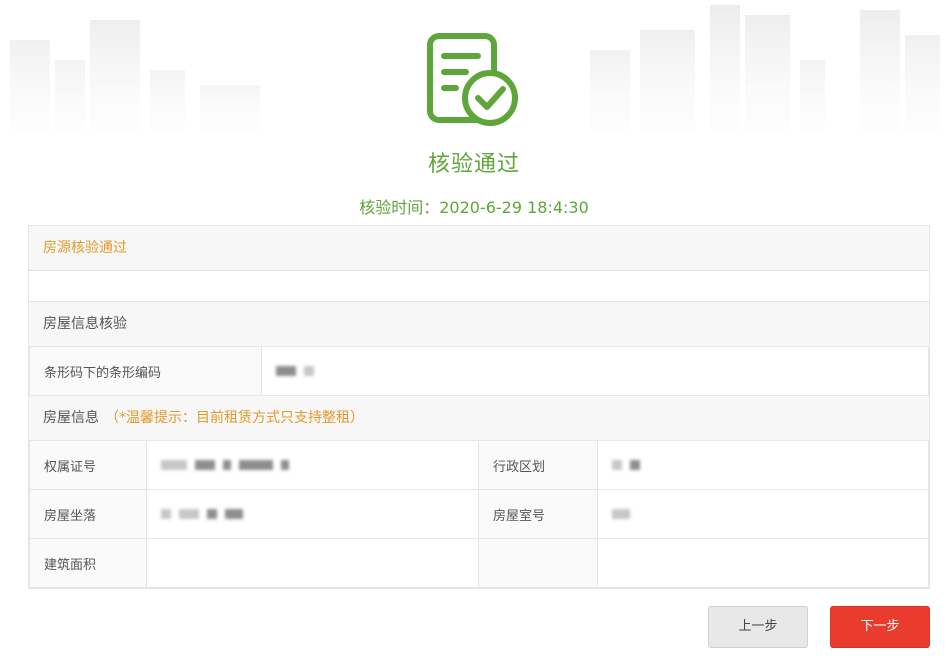  Describe the element at coordinates (595, 371) in the screenshot. I see `barcode-value` at that location.